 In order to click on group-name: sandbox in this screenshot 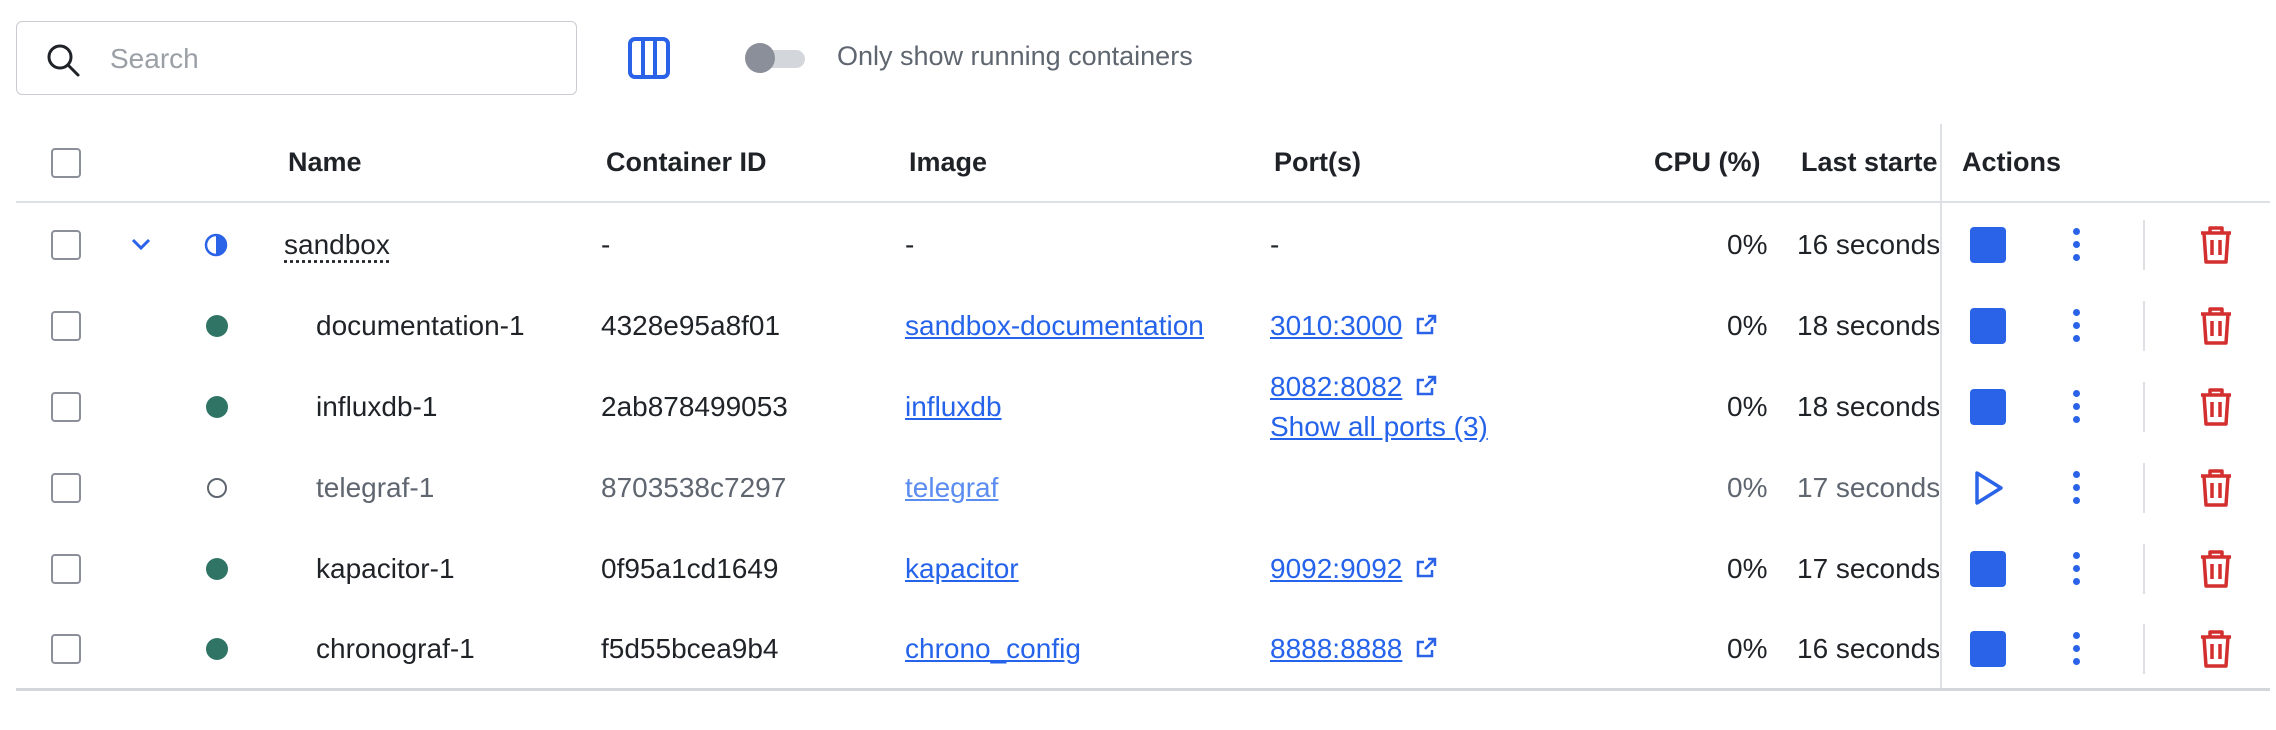, I will do `click(337, 245)`.